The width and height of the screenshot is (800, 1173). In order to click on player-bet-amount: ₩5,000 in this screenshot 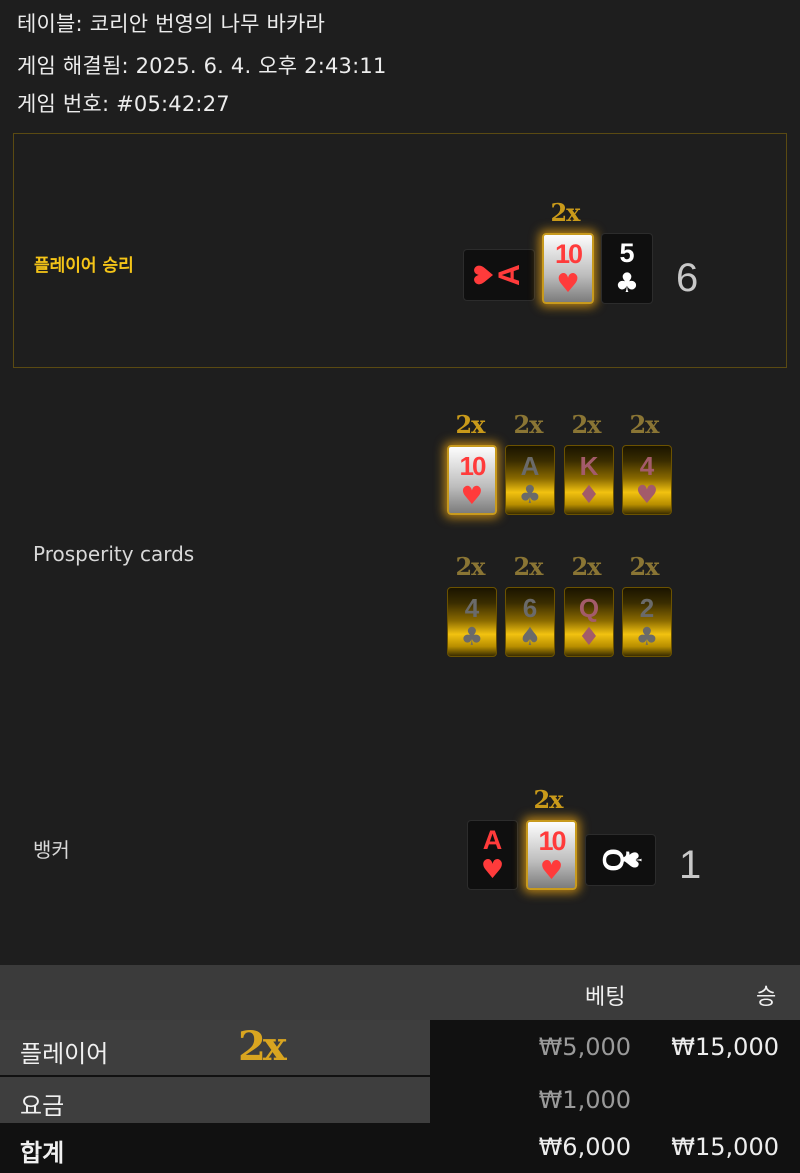, I will do `click(584, 1047)`.